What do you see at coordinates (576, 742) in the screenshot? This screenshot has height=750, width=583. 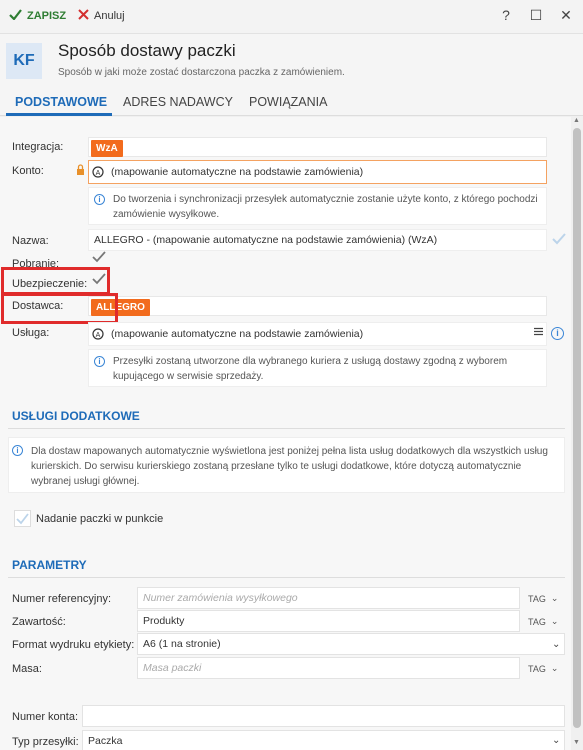 I see `scroll-down-arrow: ▼` at bounding box center [576, 742].